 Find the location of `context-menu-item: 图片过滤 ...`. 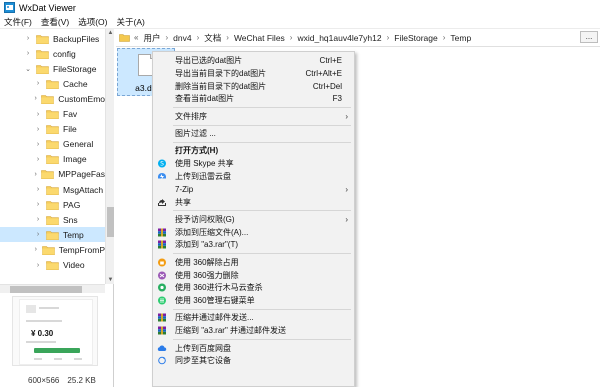

context-menu-item: 图片过滤 ... is located at coordinates (253, 133).